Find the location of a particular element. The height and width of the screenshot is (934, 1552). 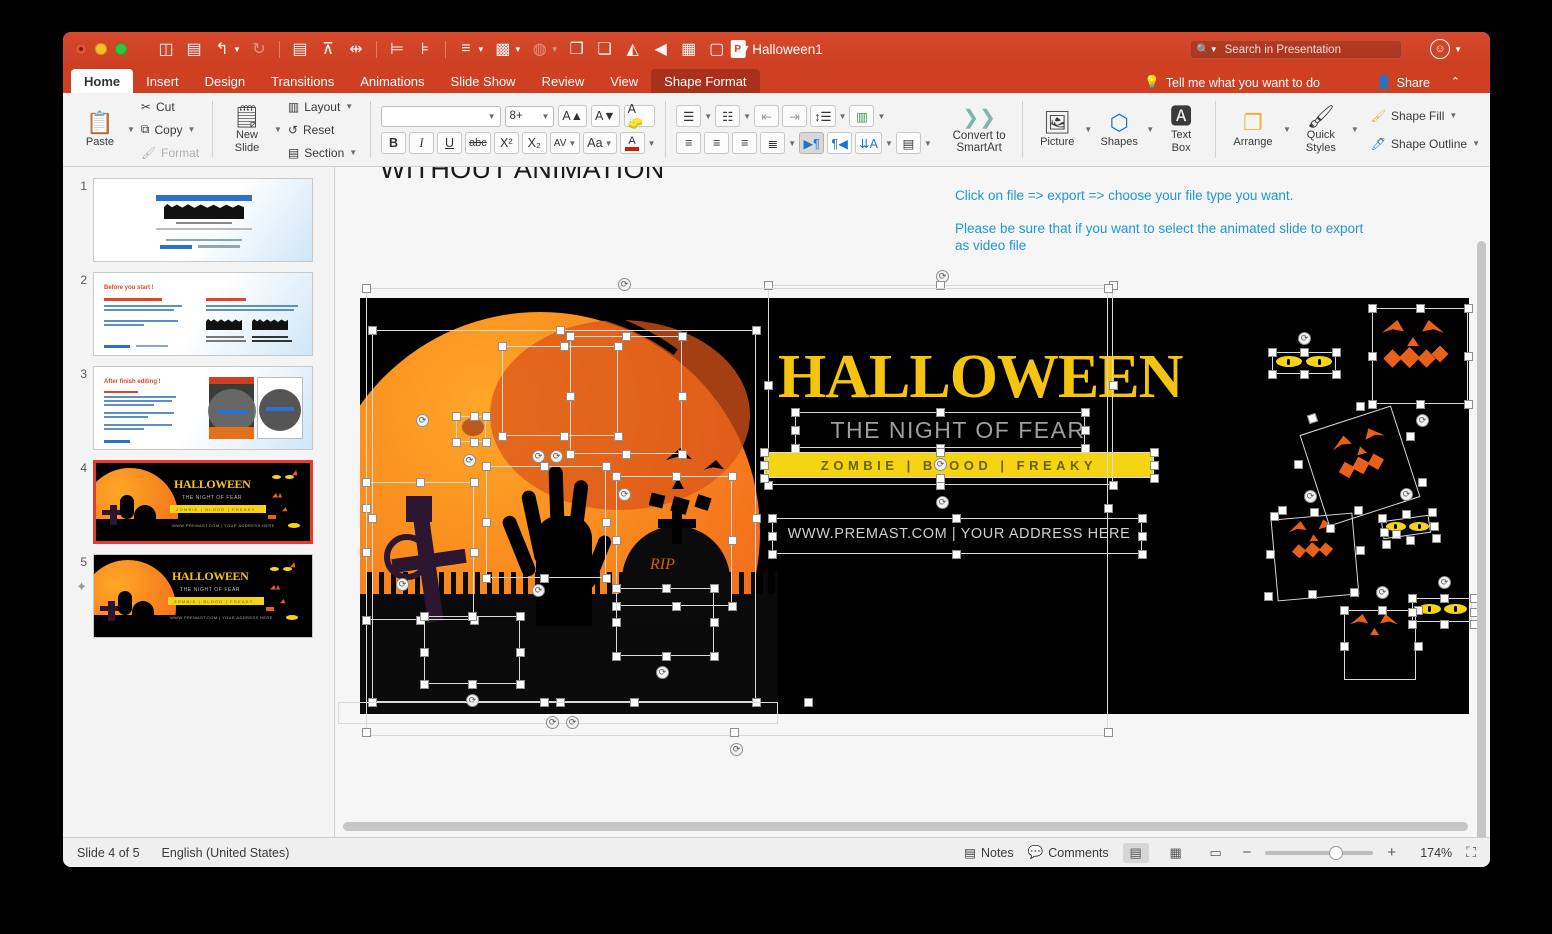

columns-caret-icon: ▼ is located at coordinates (881, 116).